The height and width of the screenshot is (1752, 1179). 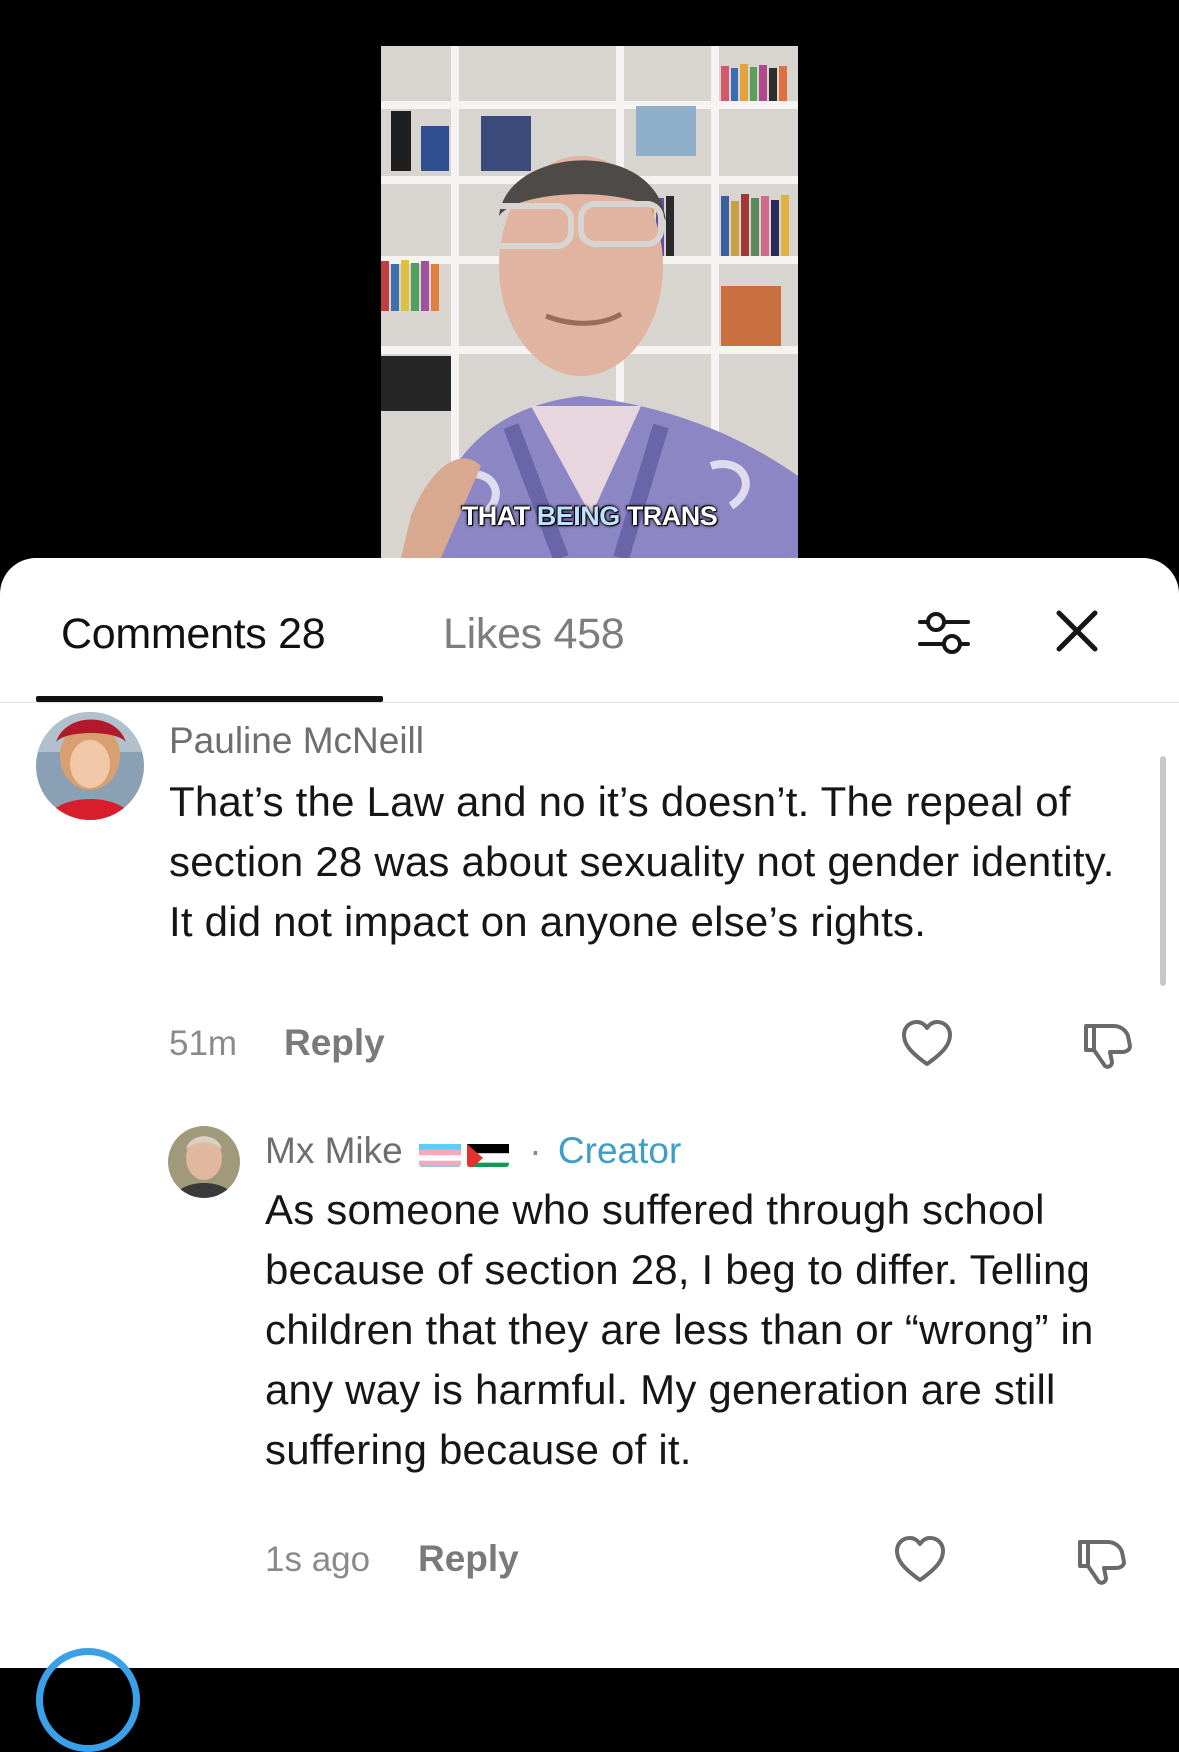 What do you see at coordinates (296, 741) in the screenshot?
I see `comment-username: Pauline McNeill` at bounding box center [296, 741].